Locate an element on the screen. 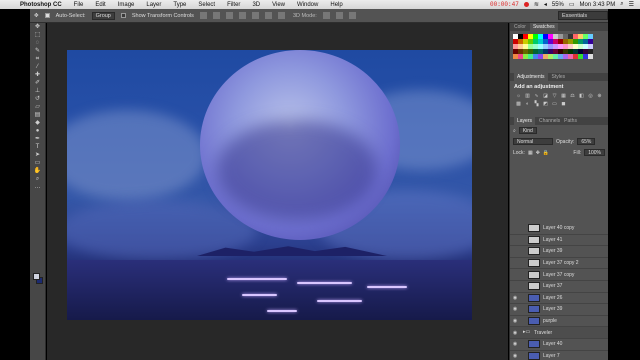  color-lookup-icon: ▩ is located at coordinates (518, 104).